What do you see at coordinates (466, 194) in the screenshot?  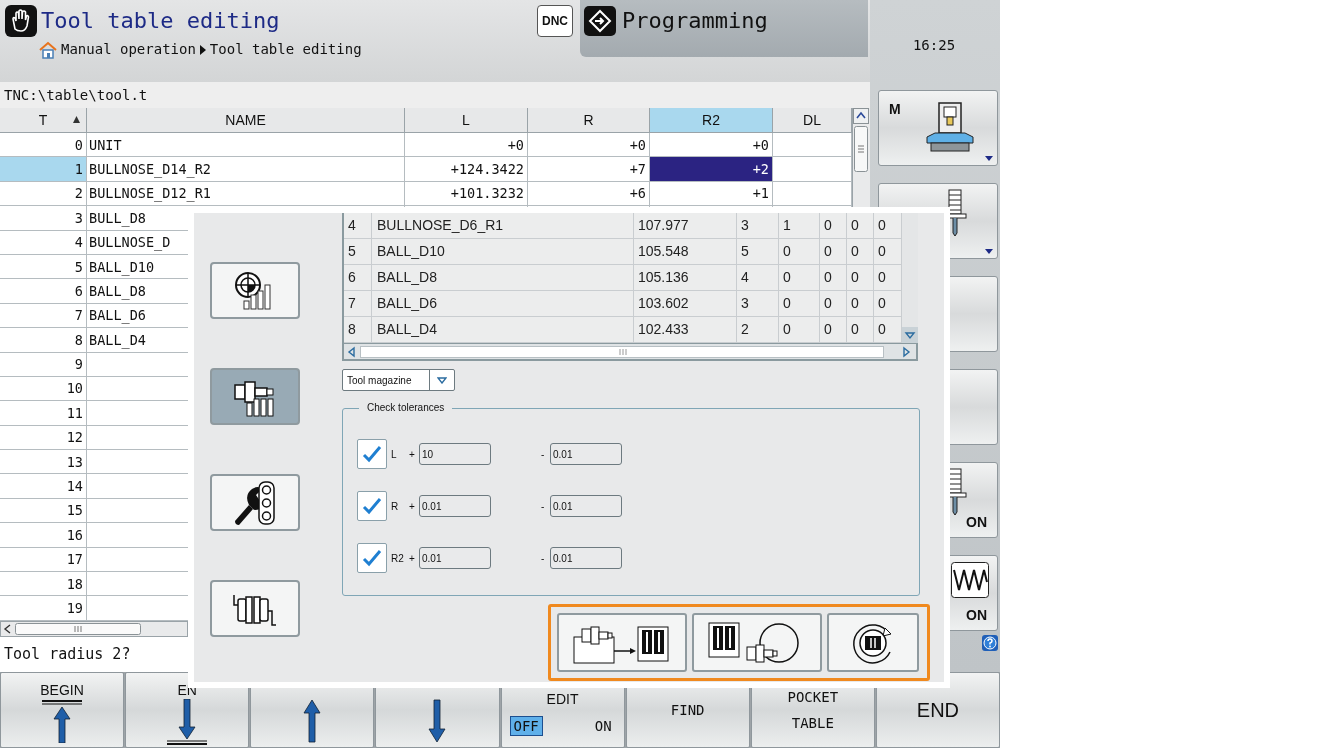 I see `table-cell: +101.3232` at bounding box center [466, 194].